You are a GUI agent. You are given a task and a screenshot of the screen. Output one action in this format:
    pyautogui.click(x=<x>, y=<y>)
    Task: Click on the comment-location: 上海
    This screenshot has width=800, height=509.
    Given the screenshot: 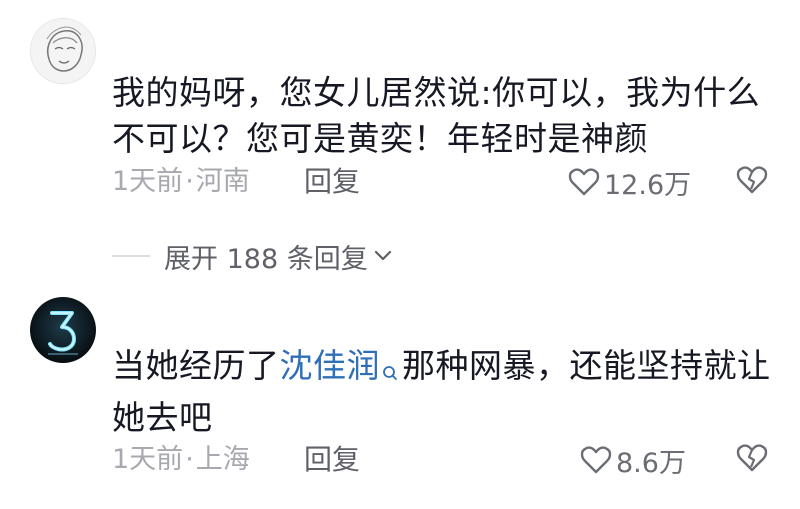 What is the action you would take?
    pyautogui.click(x=222, y=459)
    